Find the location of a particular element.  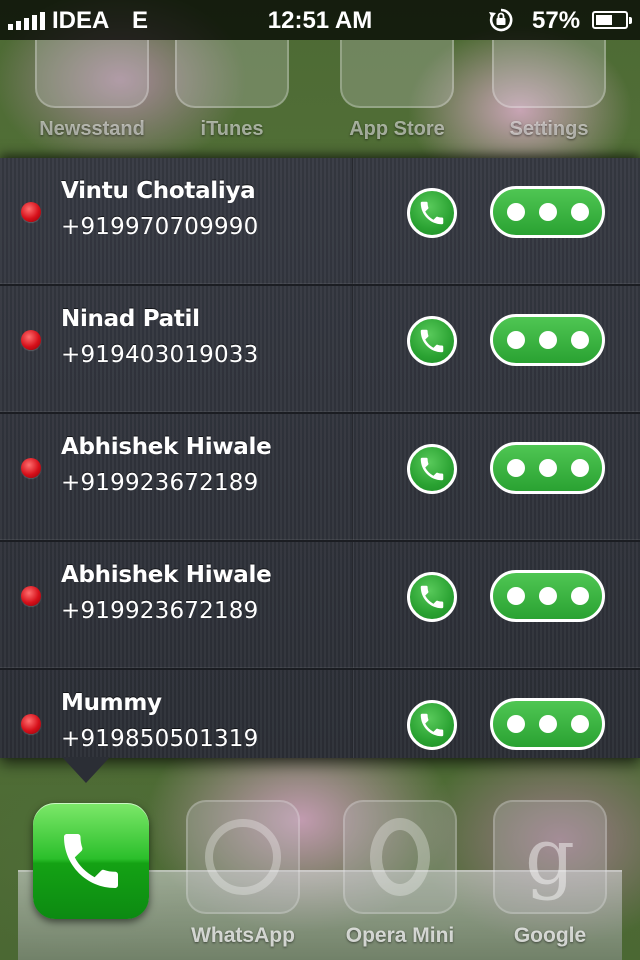

dock-app-phone is located at coordinates (91, 861).